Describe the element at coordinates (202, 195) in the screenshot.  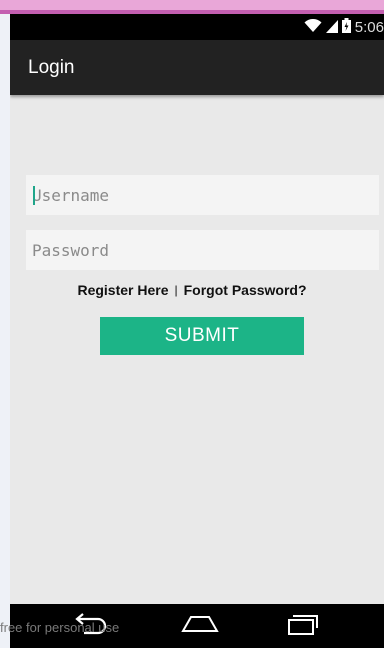
I see `username-input` at that location.